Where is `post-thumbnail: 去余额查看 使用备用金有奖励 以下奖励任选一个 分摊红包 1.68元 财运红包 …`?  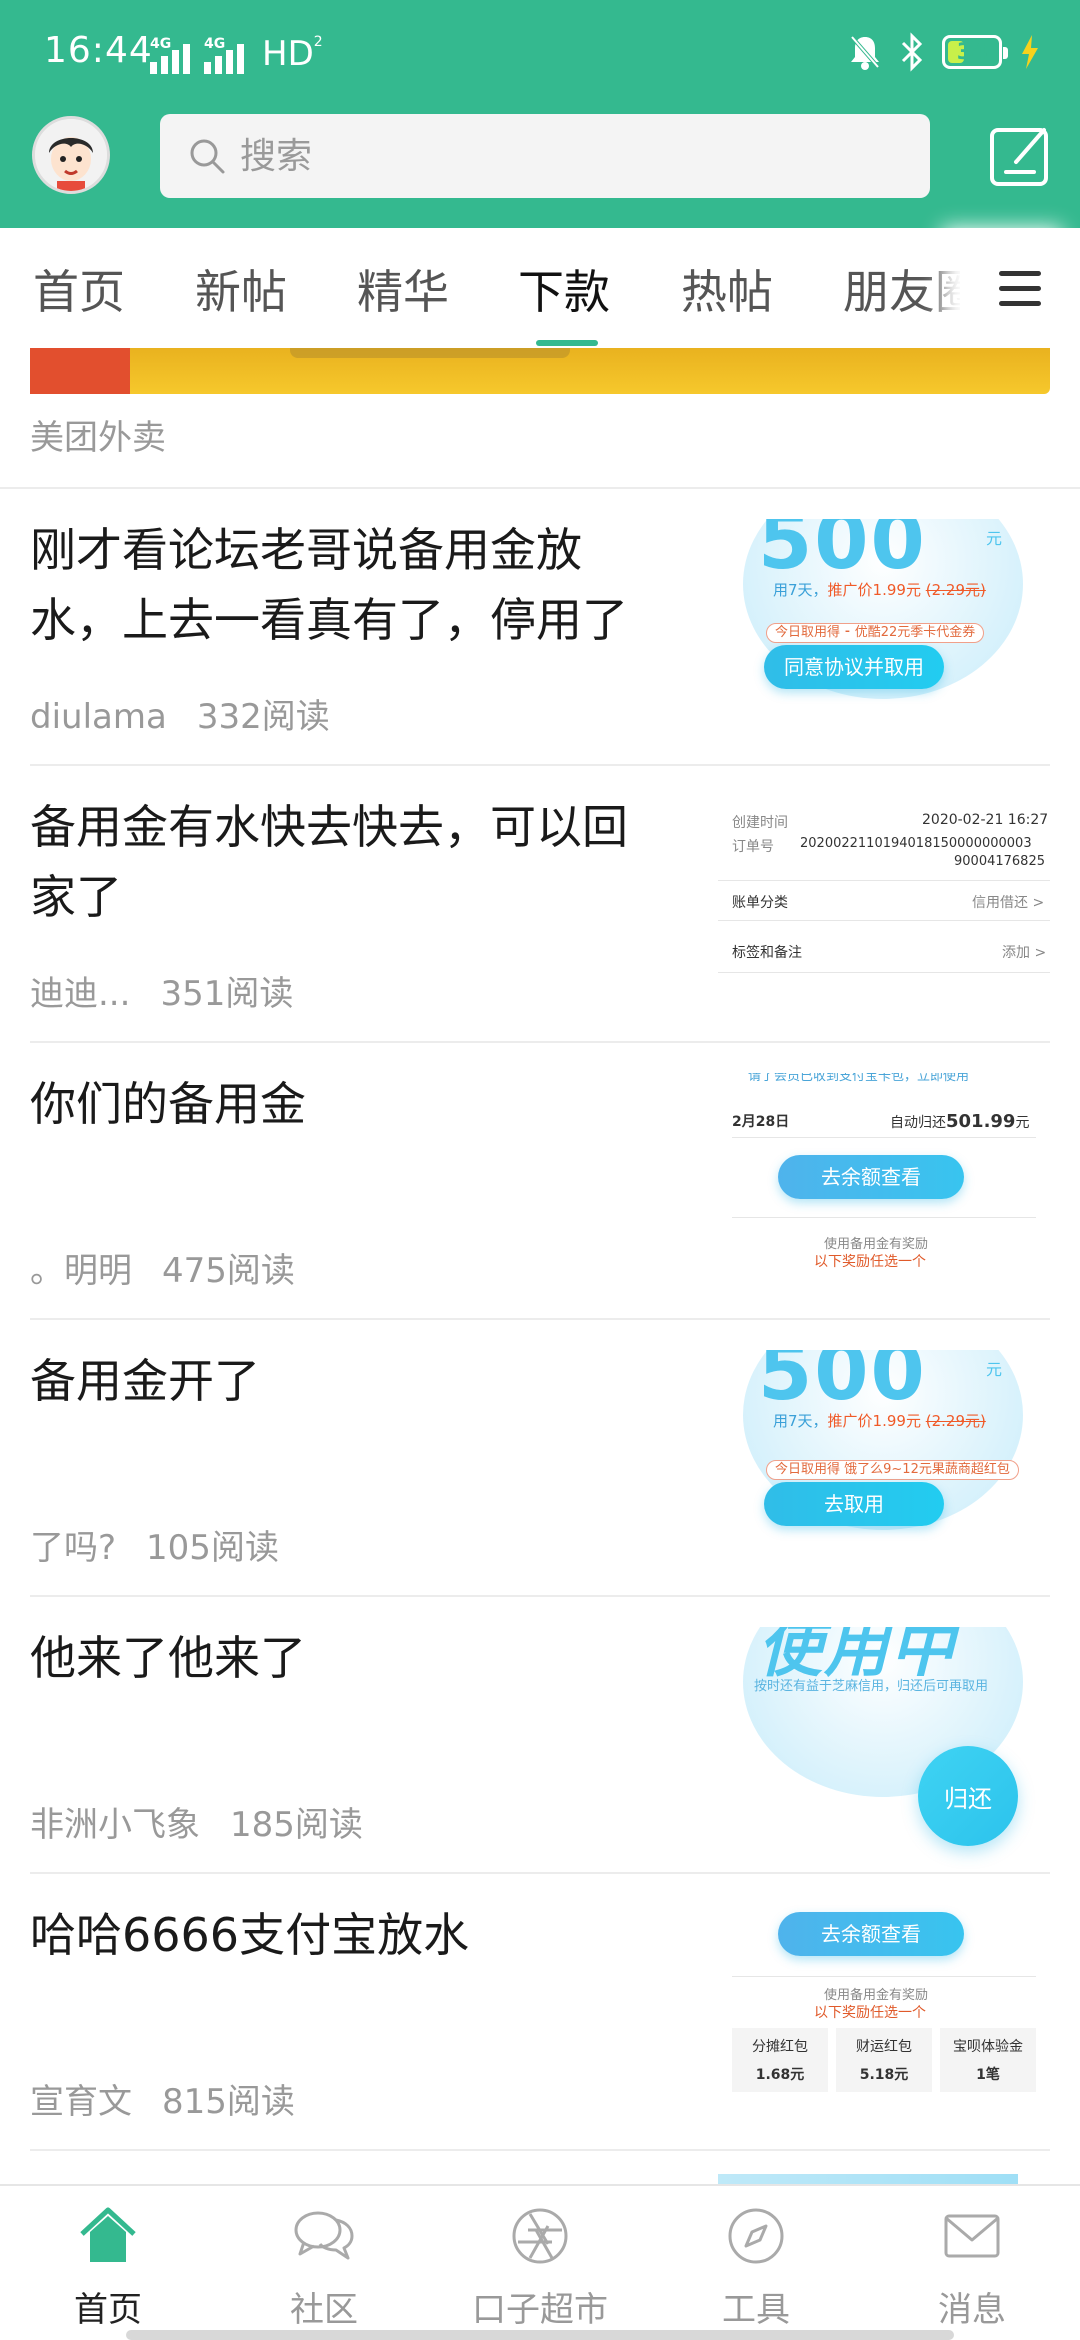 post-thumbnail: 去余额查看 使用备用金有奖励 以下奖励任选一个 分摊红包 1.68元 财运红包 … is located at coordinates (884, 2014).